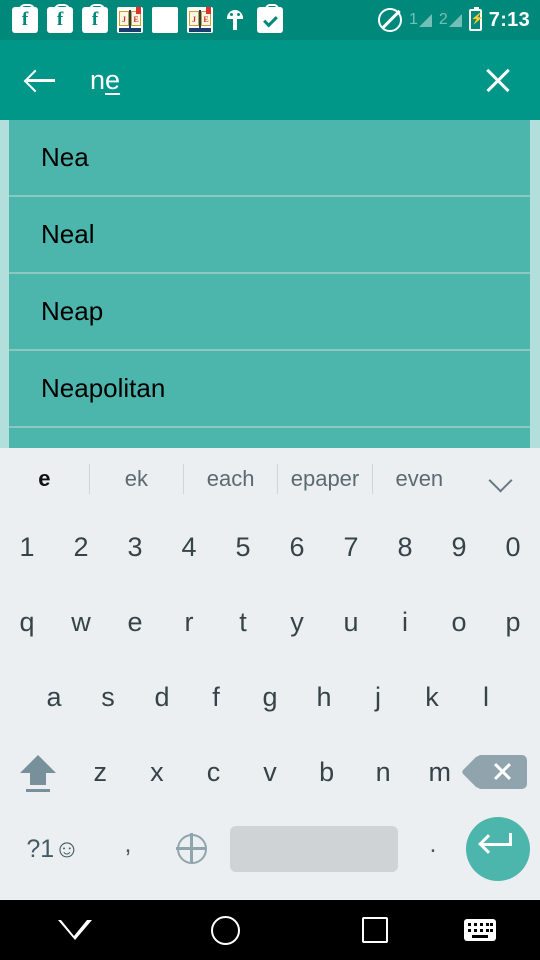 The width and height of the screenshot is (540, 960). I want to click on suggestion-word: each, so click(231, 479).